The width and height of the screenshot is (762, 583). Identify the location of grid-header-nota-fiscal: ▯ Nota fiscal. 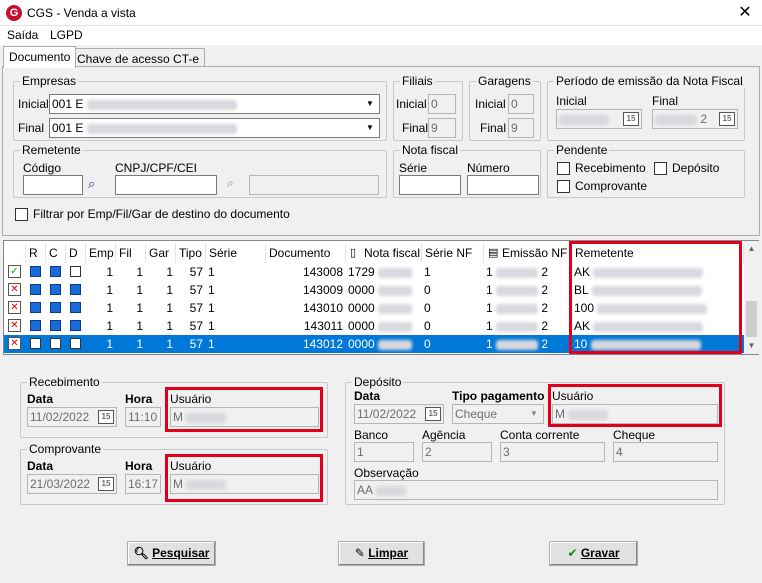
(384, 253).